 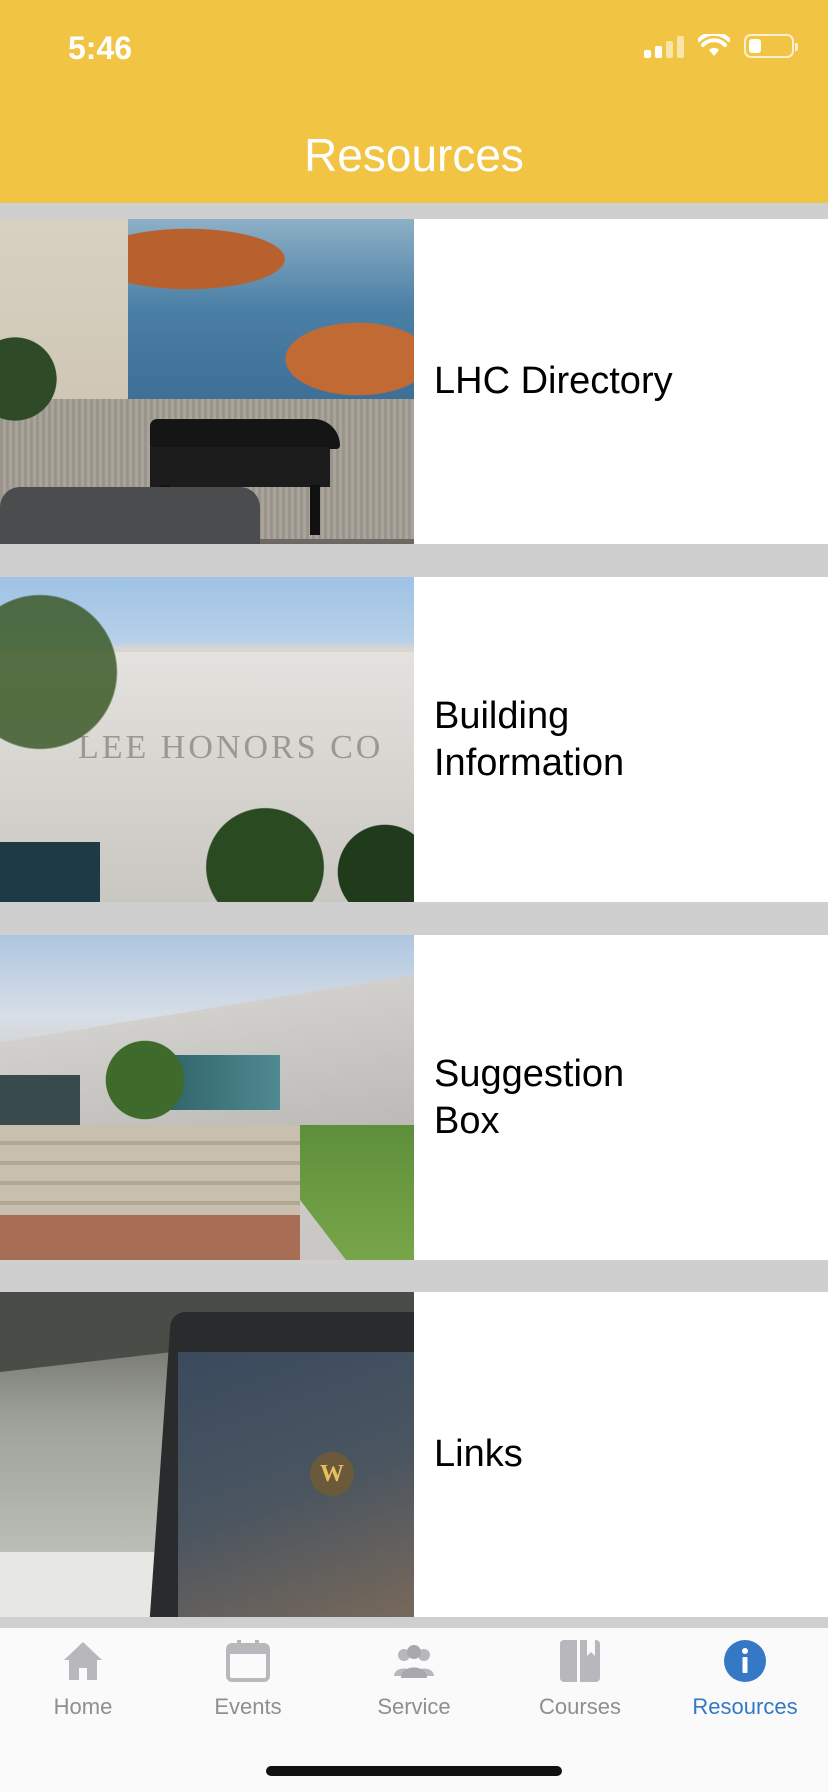 What do you see at coordinates (745, 1688) in the screenshot?
I see `tab-resources: Resources` at bounding box center [745, 1688].